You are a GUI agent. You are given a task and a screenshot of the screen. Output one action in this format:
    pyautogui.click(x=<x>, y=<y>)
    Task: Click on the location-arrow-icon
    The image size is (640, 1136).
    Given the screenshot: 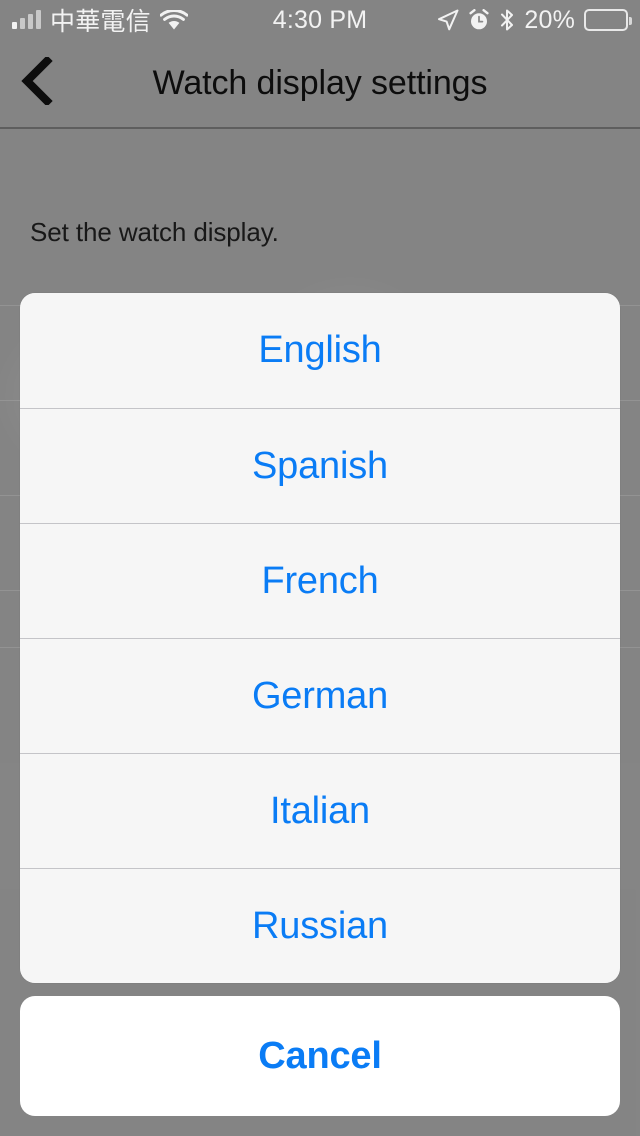 What is the action you would take?
    pyautogui.click(x=448, y=20)
    